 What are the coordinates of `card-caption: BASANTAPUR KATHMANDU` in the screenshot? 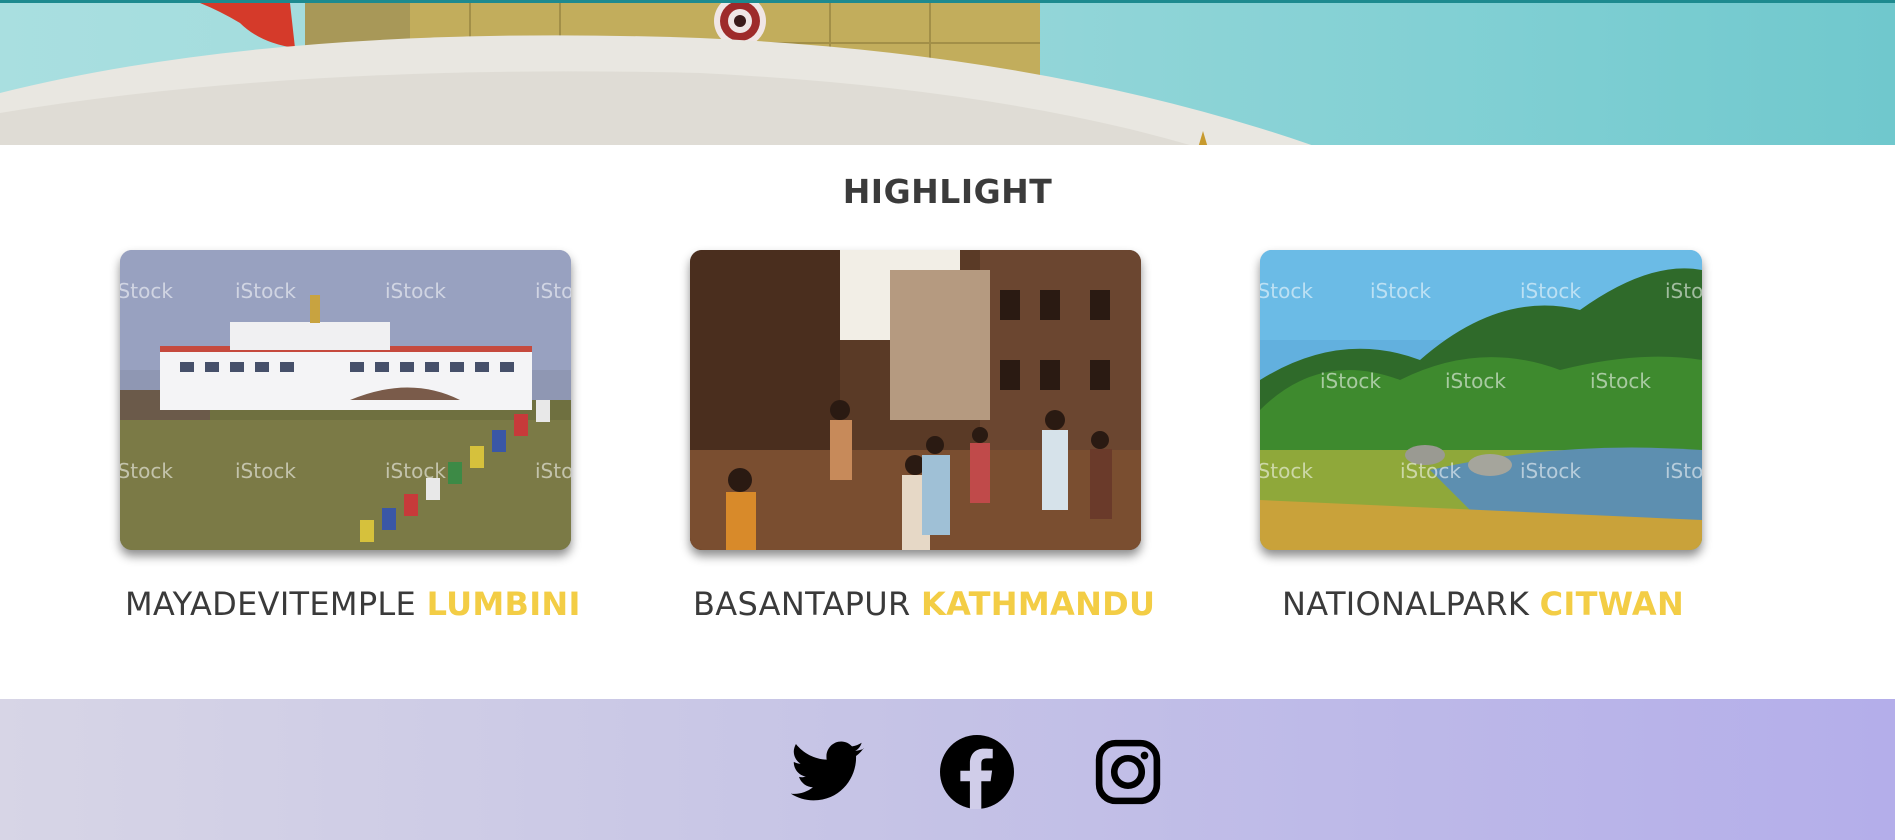 It's located at (924, 604).